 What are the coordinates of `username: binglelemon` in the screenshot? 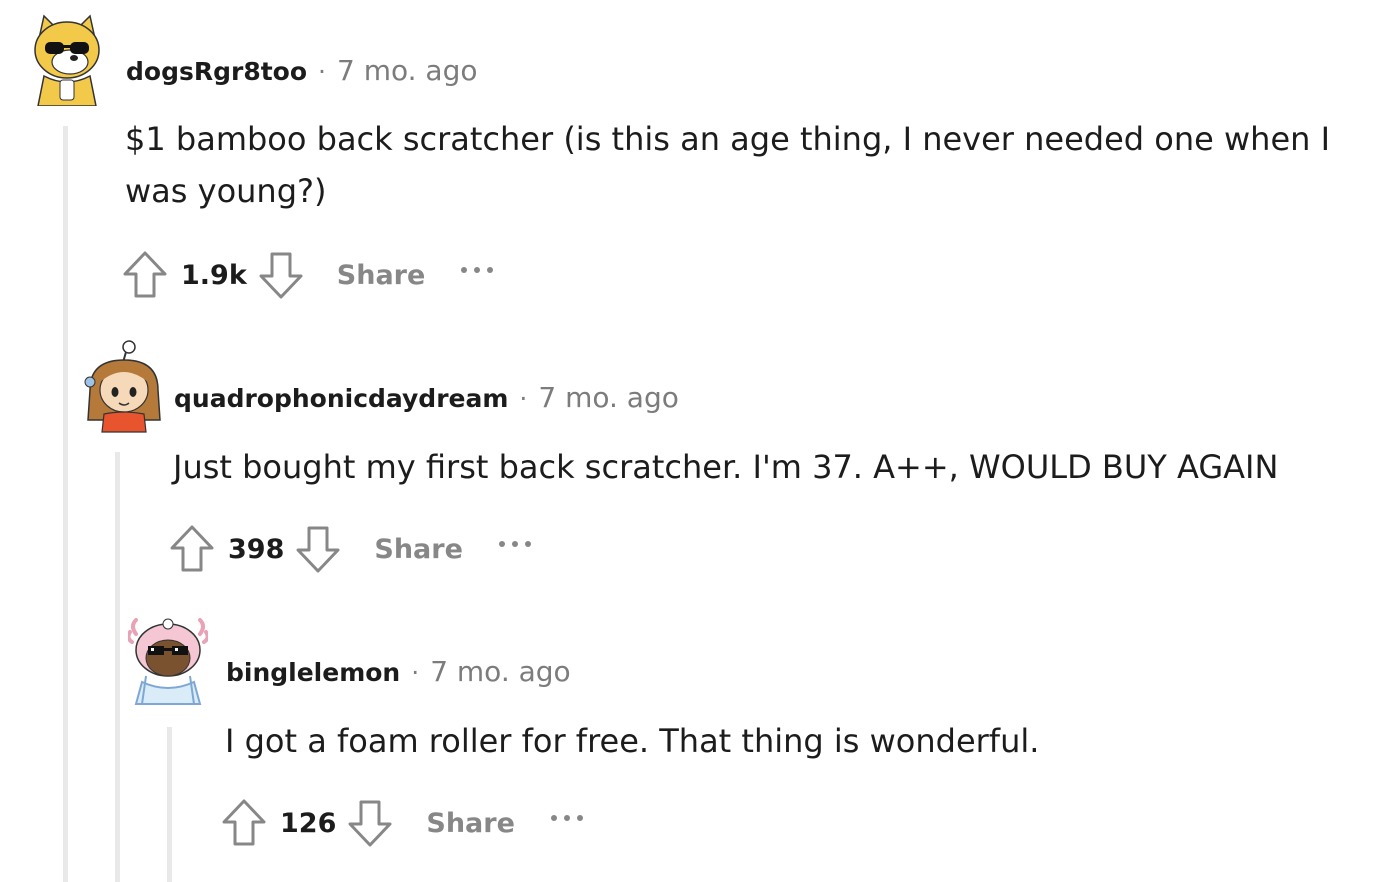 It's located at (313, 672).